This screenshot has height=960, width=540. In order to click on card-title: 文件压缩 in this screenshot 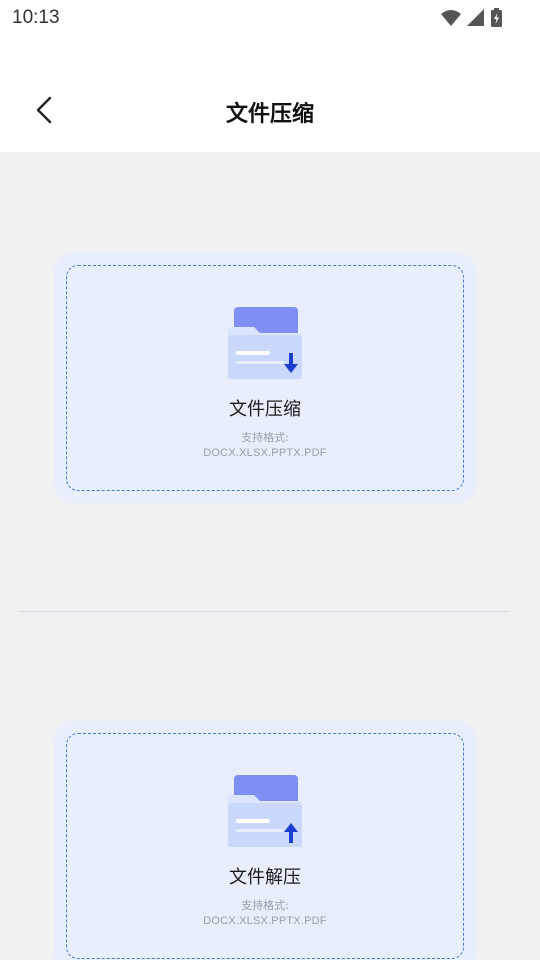, I will do `click(265, 409)`.